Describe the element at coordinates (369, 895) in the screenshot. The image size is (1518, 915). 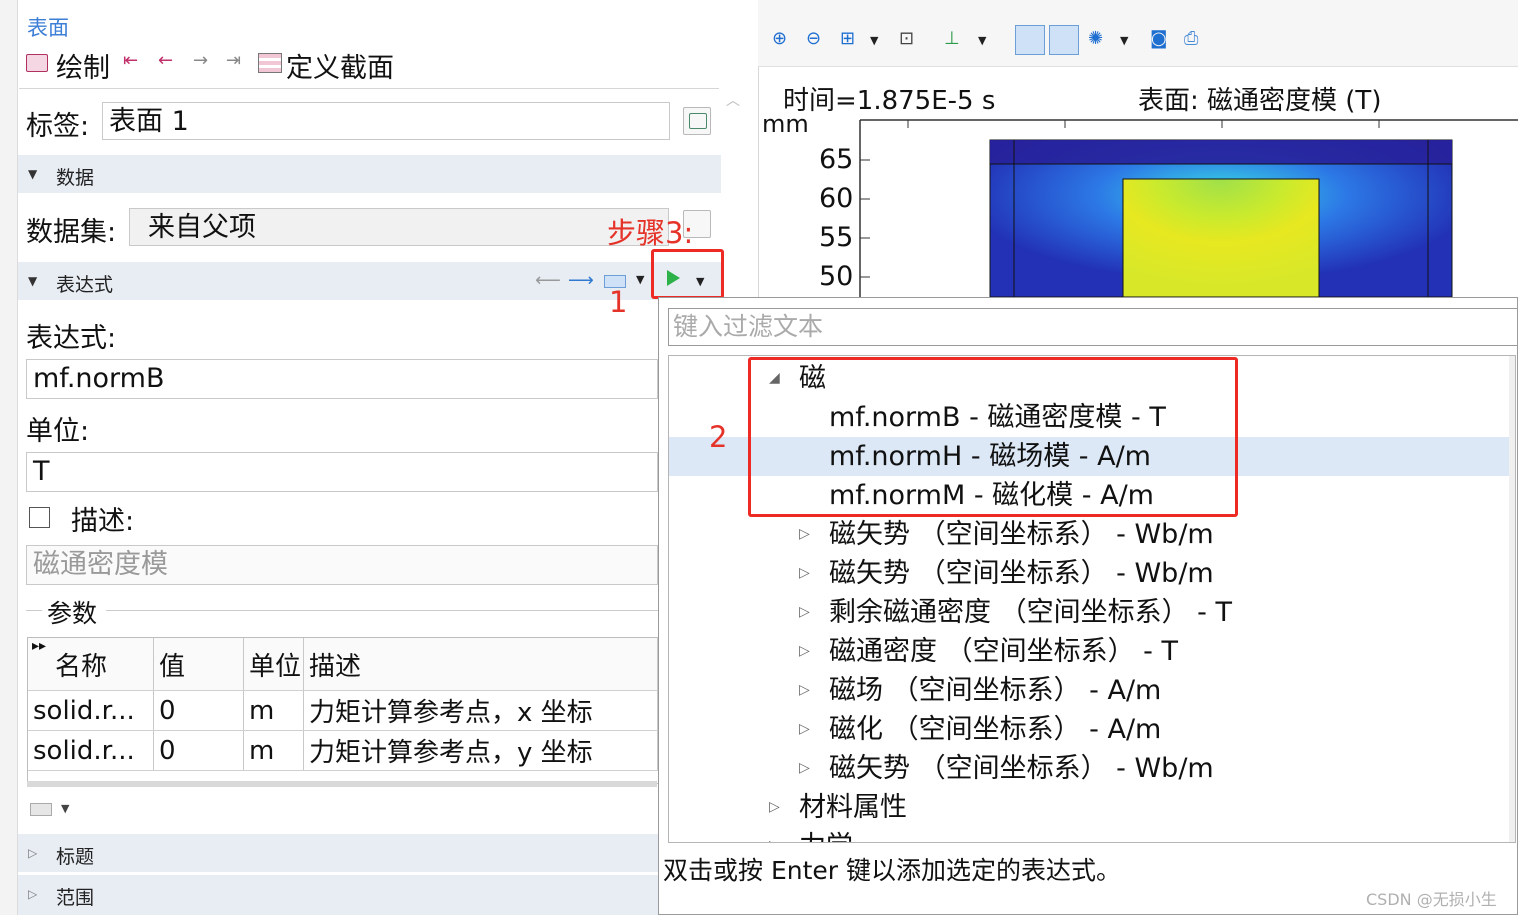
I see `range-section-header: ▷ 范围` at that location.